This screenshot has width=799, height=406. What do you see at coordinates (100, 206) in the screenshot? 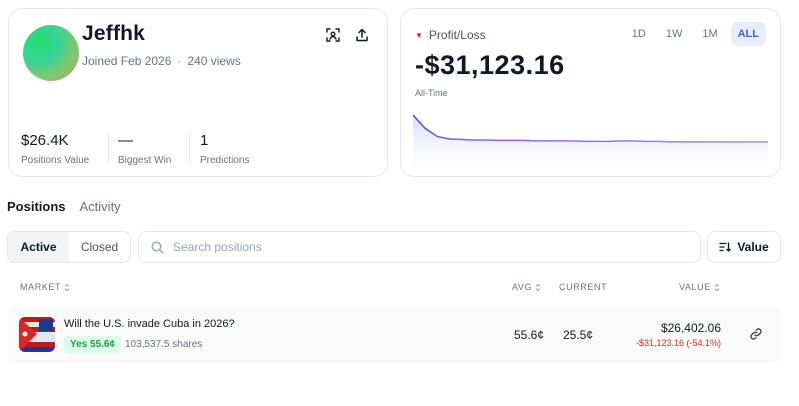
I see `tab-activity: Activity` at bounding box center [100, 206].